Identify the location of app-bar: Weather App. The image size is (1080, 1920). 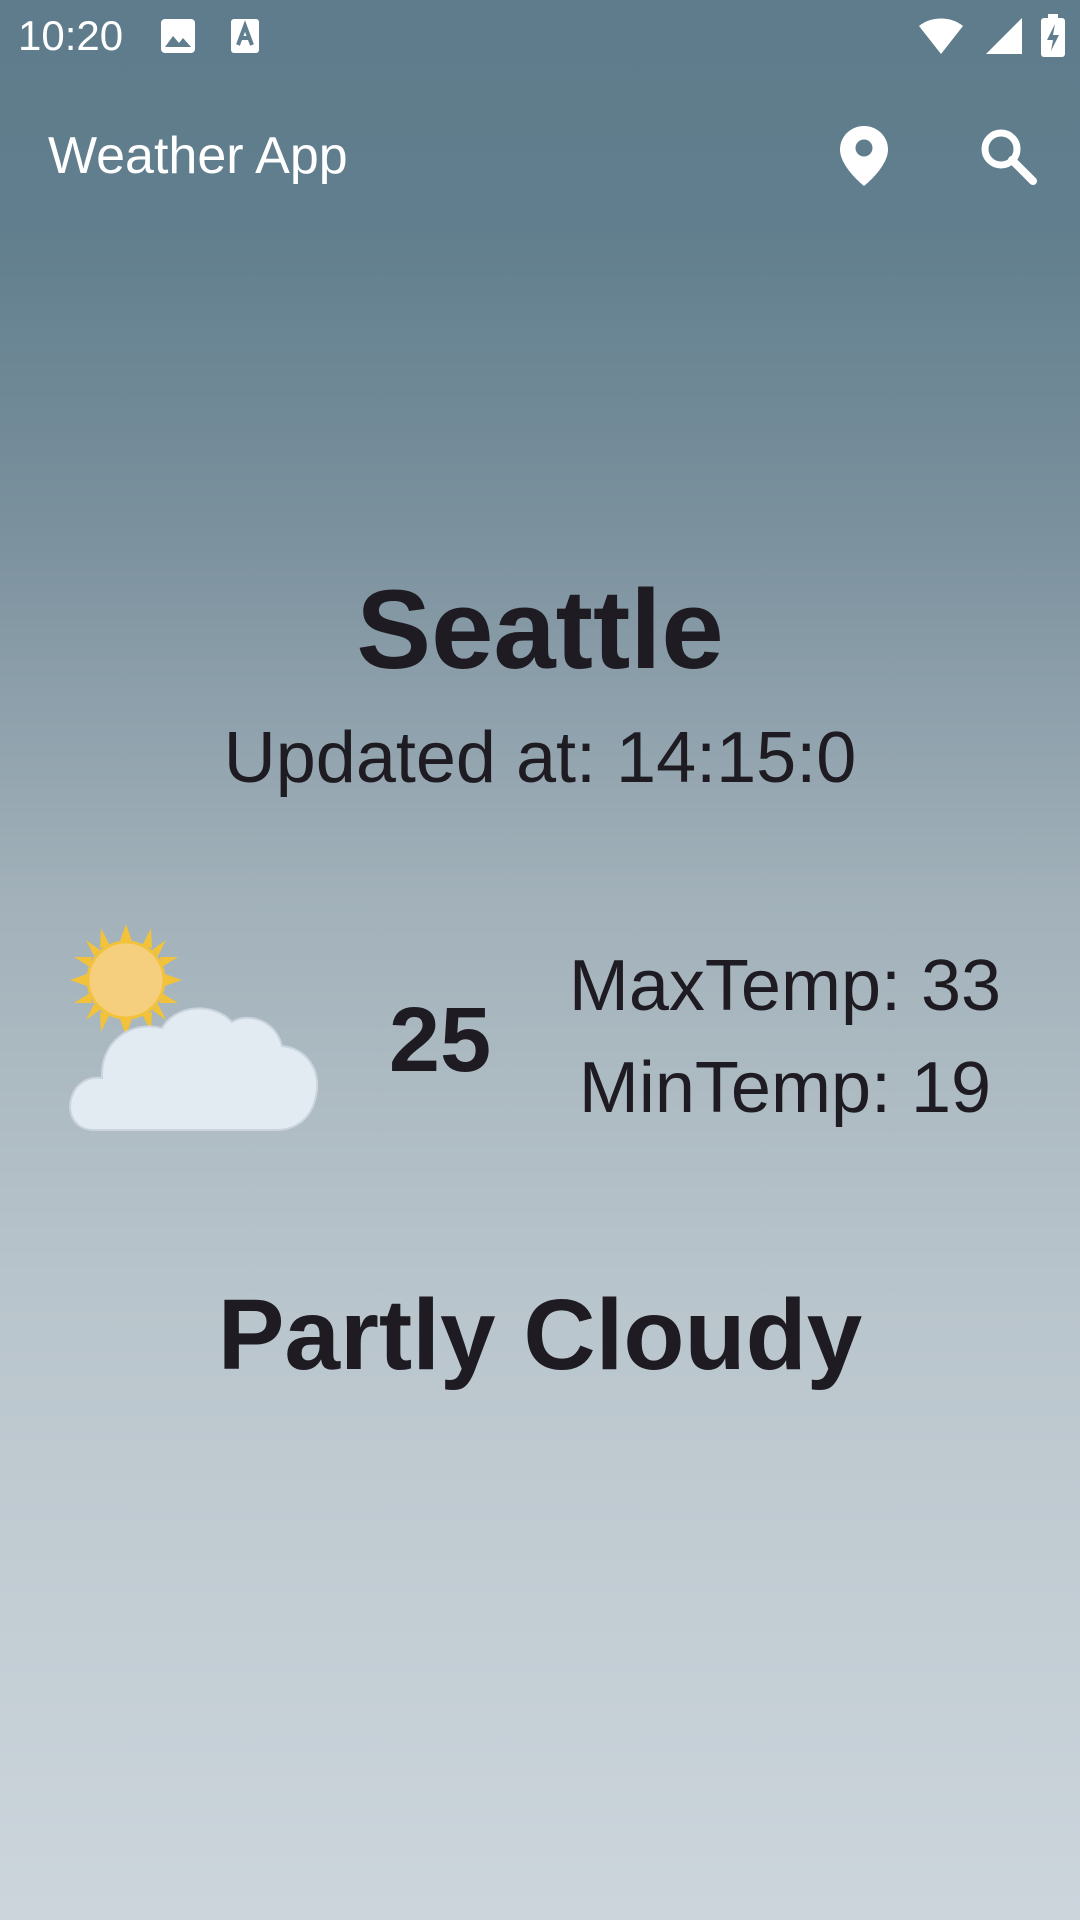
(540, 156).